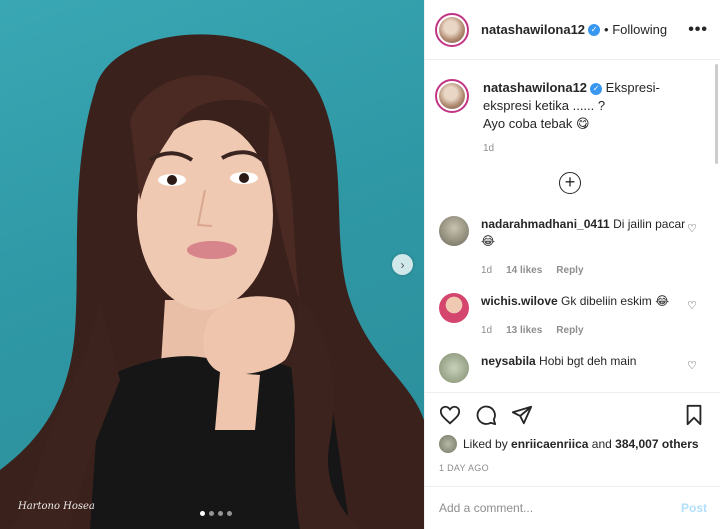 This screenshot has width=720, height=529. What do you see at coordinates (583, 270) in the screenshot?
I see `comment-meta: 1d 14 likes Reply` at bounding box center [583, 270].